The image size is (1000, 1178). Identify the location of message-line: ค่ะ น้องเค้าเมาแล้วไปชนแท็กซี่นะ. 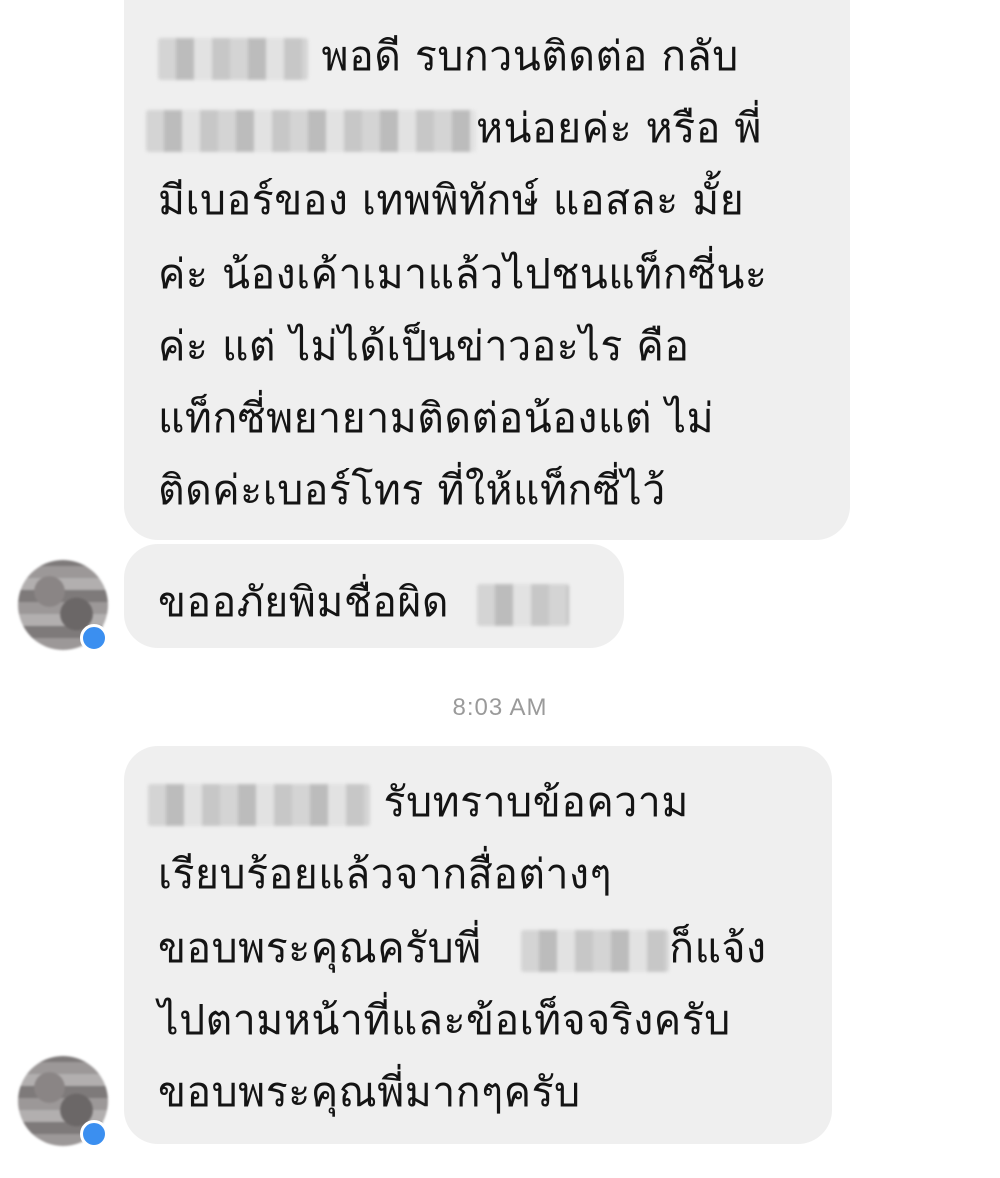
(463, 274).